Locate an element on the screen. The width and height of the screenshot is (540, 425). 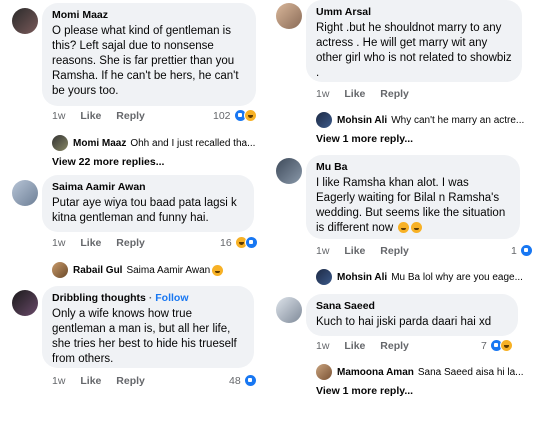
reaction-count: 48 is located at coordinates (243, 380).